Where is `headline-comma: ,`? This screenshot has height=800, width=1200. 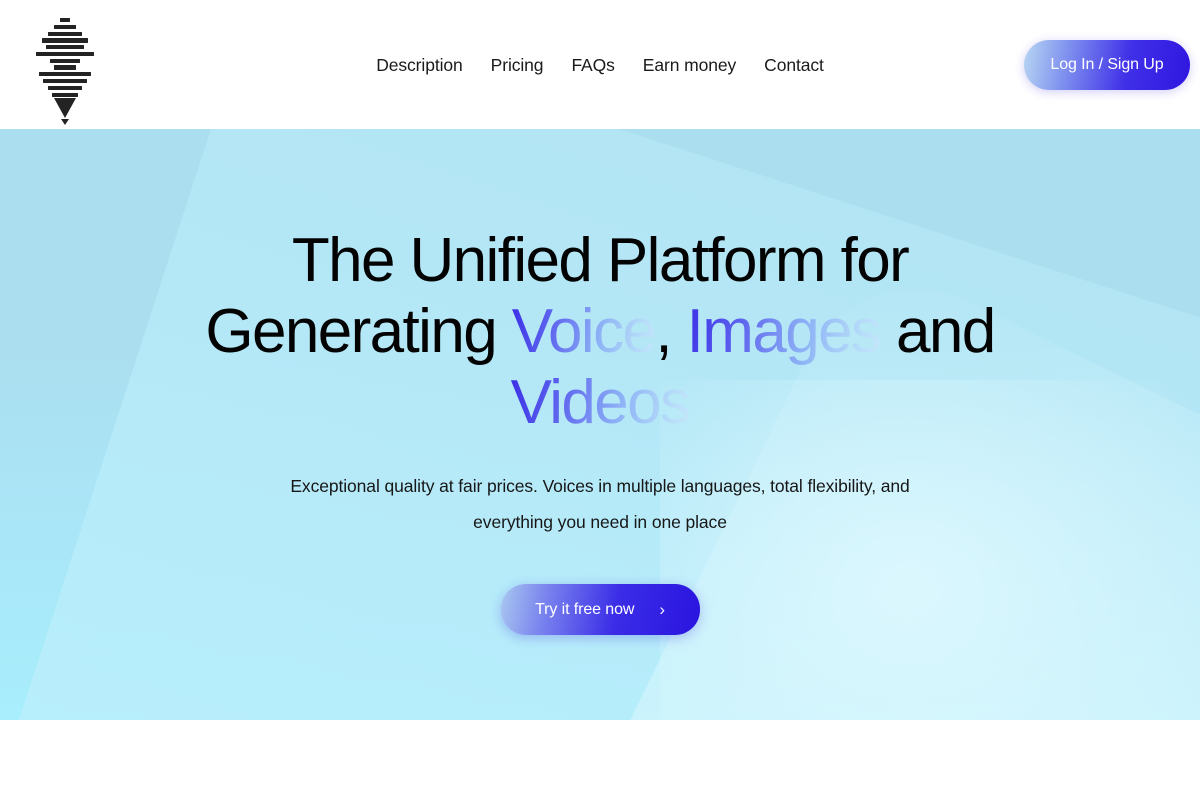
headline-comma: , is located at coordinates (671, 331).